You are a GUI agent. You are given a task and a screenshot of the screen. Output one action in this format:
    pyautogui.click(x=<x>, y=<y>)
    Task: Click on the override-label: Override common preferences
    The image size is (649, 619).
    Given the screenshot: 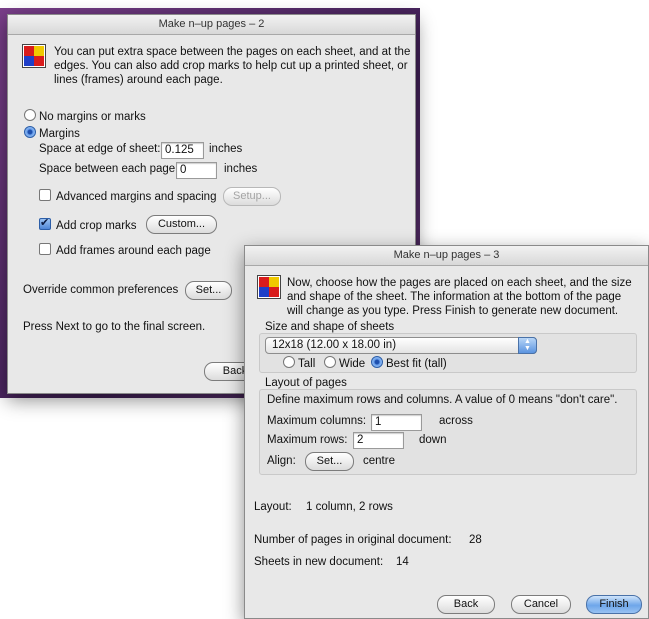 What is the action you would take?
    pyautogui.click(x=101, y=290)
    